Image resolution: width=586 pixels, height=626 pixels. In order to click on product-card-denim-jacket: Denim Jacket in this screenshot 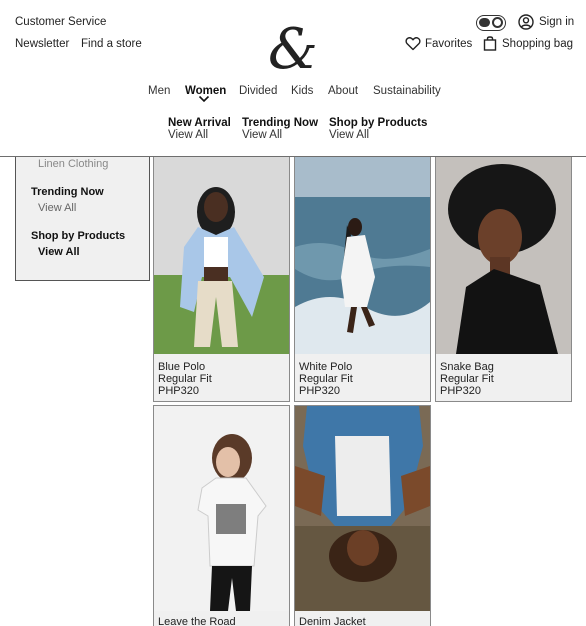, I will do `click(362, 515)`.